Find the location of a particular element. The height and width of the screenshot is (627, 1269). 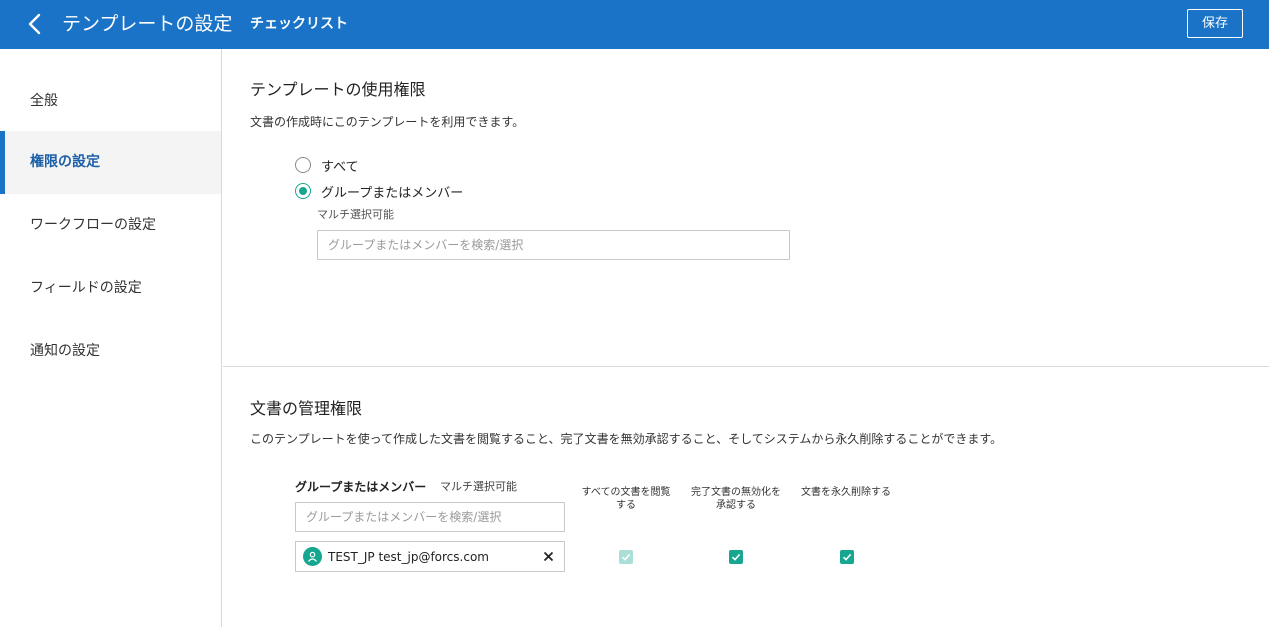

sidebar-item-workflow: ワークフローの設定 is located at coordinates (110, 225).